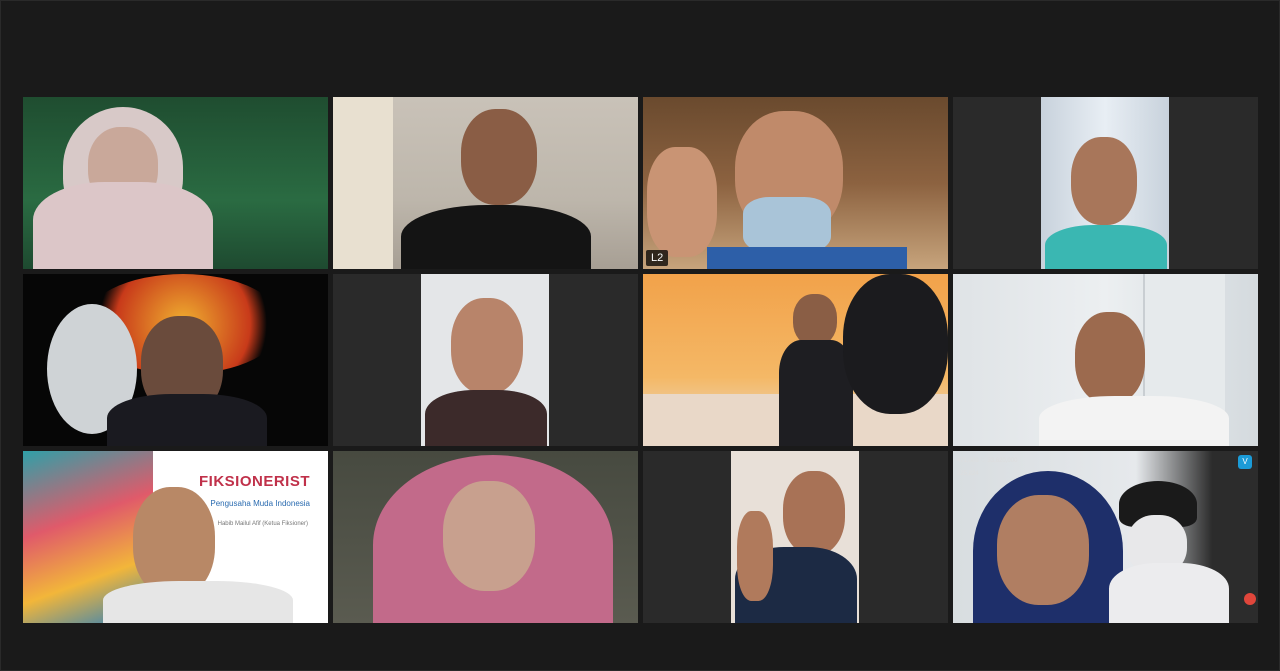 This screenshot has width=1280, height=671. What do you see at coordinates (657, 258) in the screenshot?
I see `participant-name-badge: L2` at bounding box center [657, 258].